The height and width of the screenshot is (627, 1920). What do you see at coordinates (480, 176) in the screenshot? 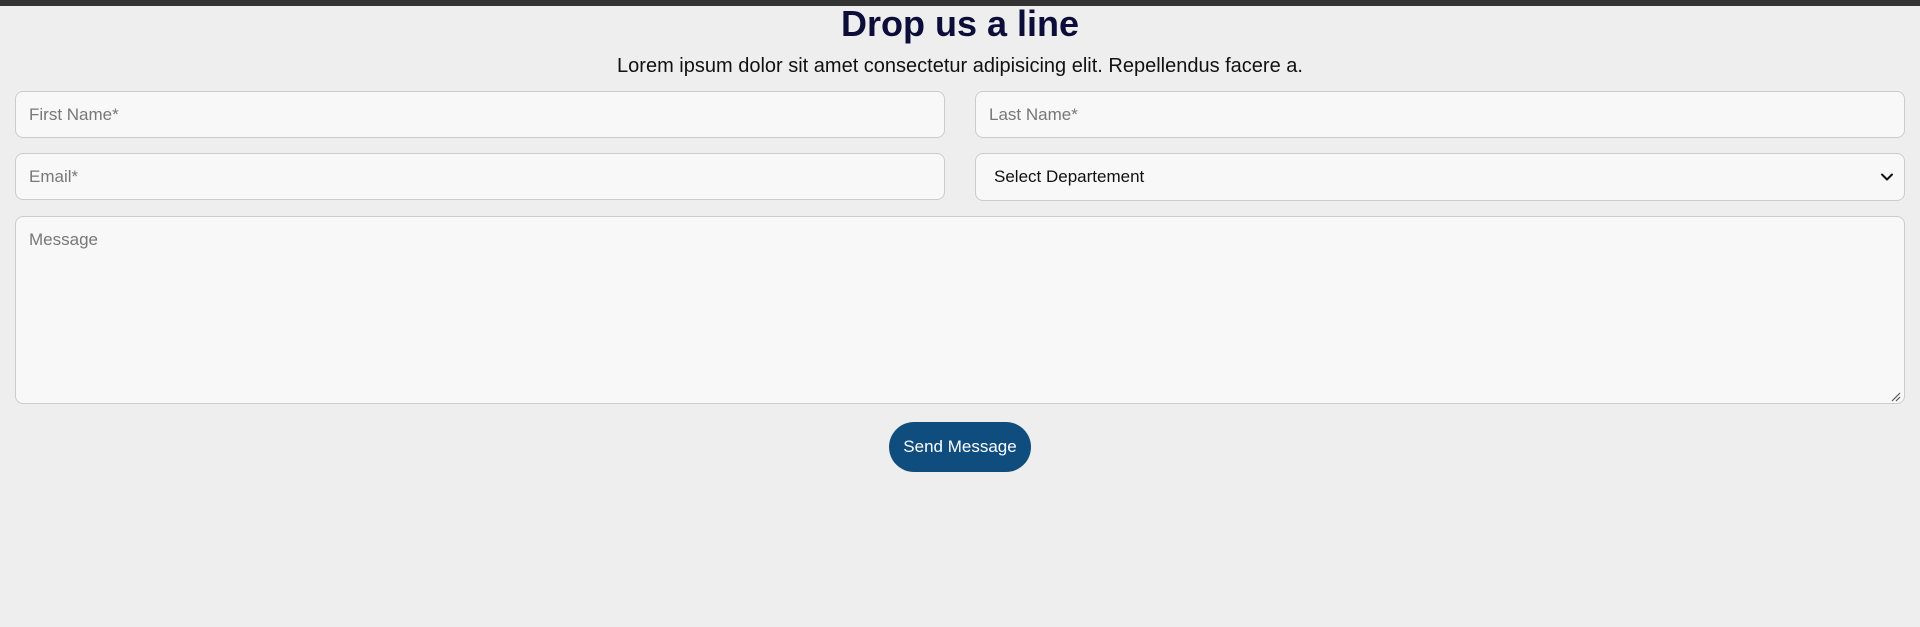
I see `email-input` at bounding box center [480, 176].